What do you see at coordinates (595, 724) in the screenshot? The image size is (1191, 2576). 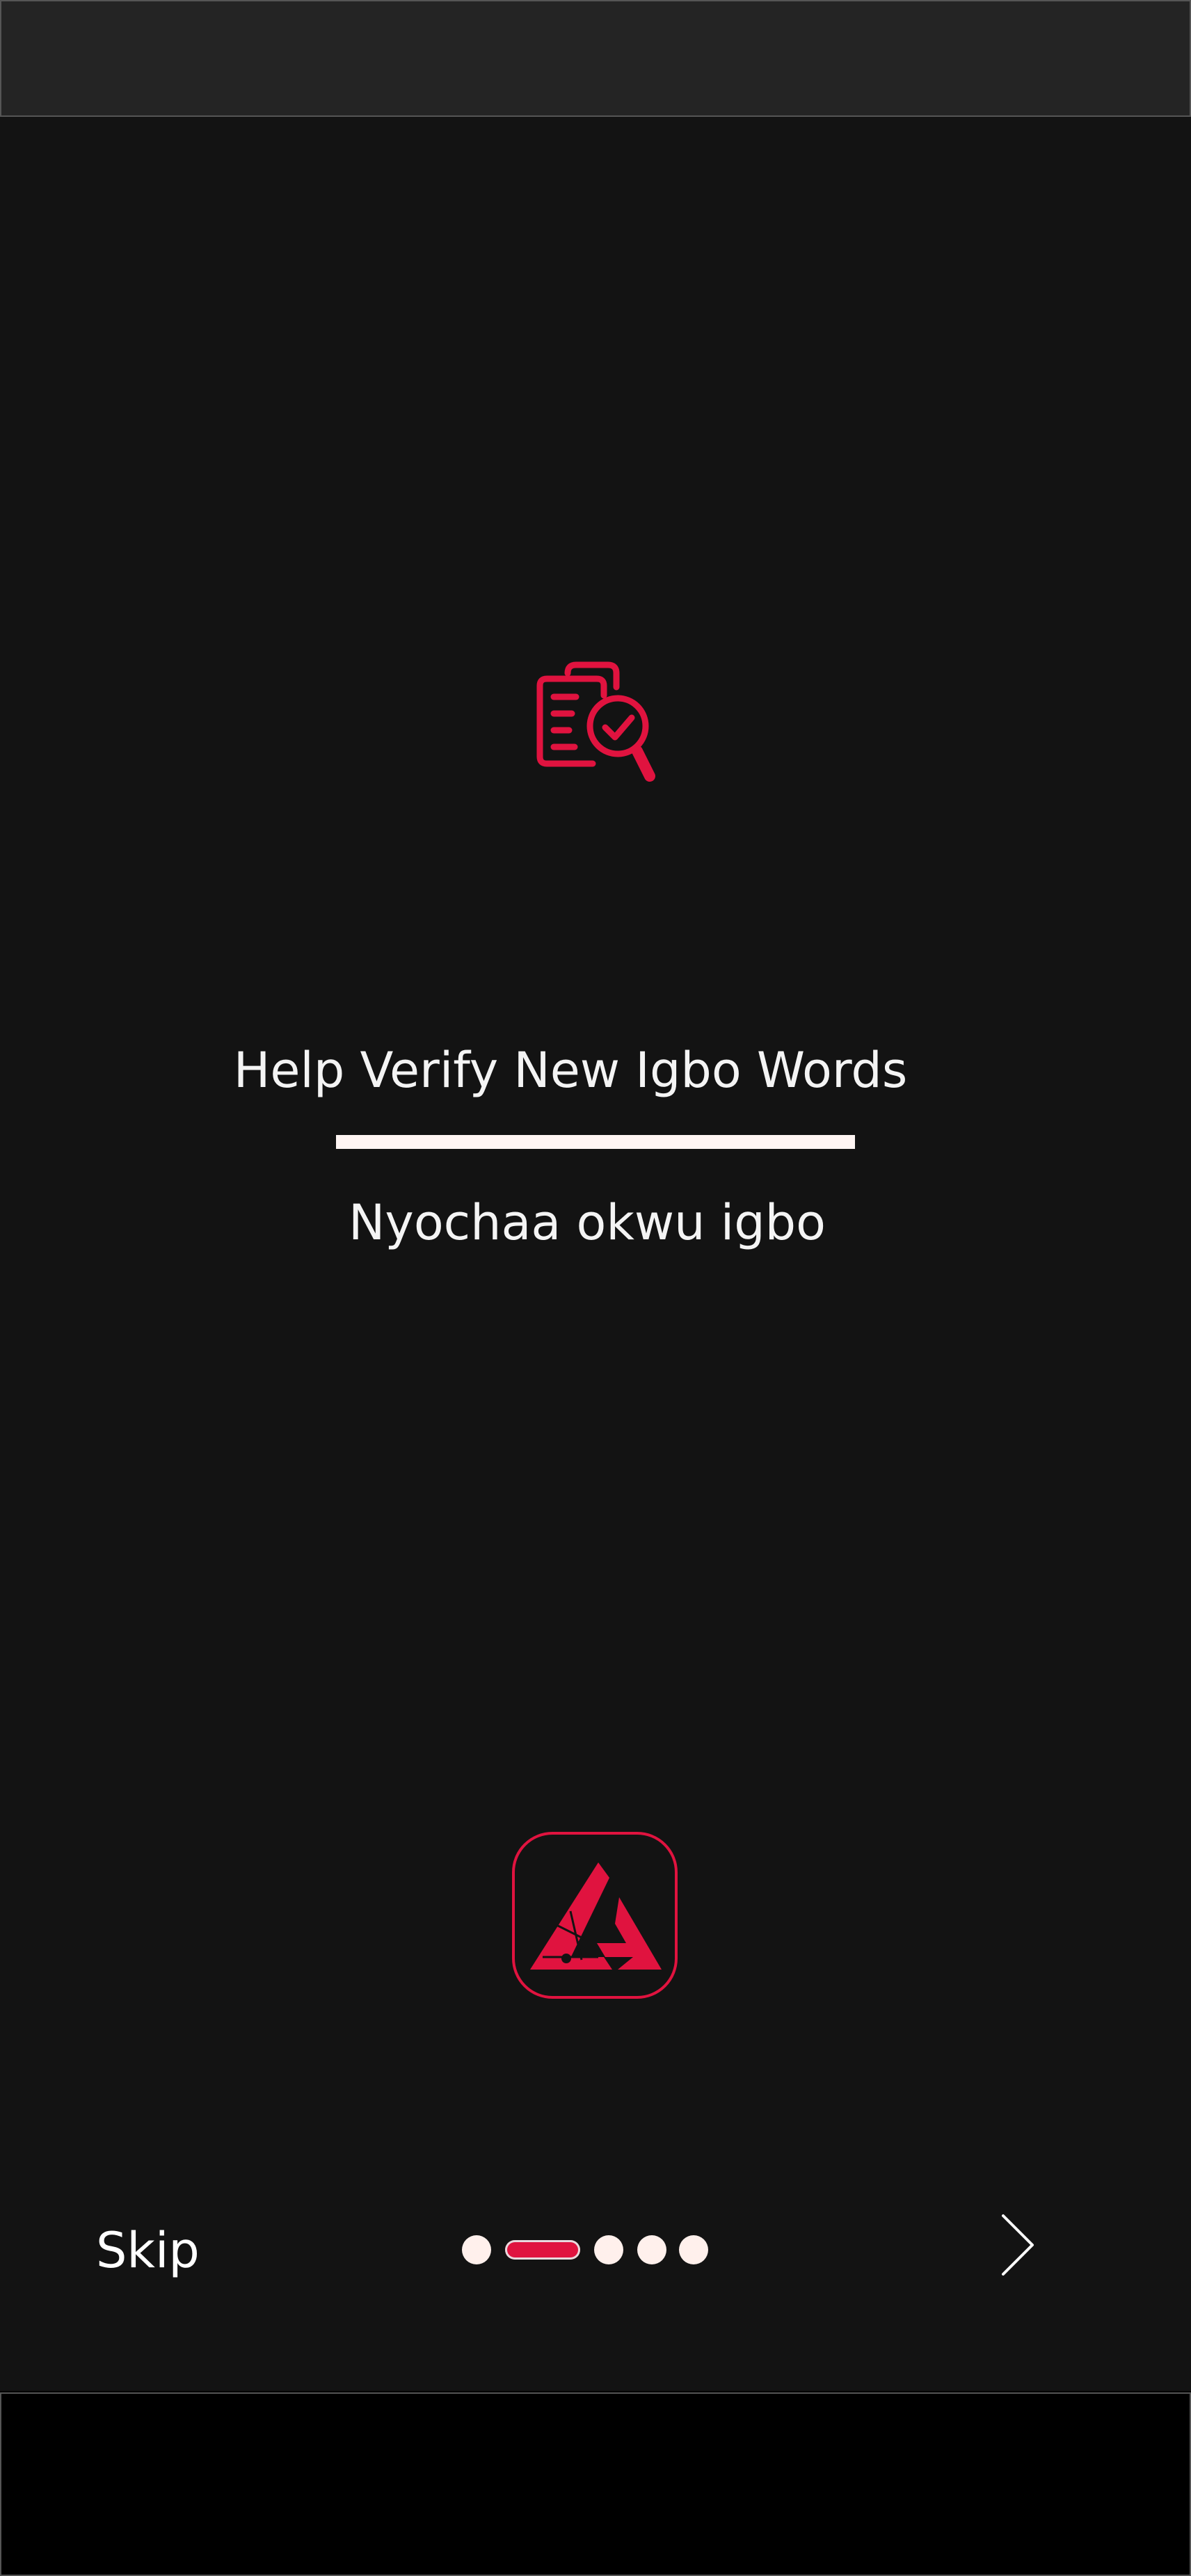 I see `document-search-check-icon` at bounding box center [595, 724].